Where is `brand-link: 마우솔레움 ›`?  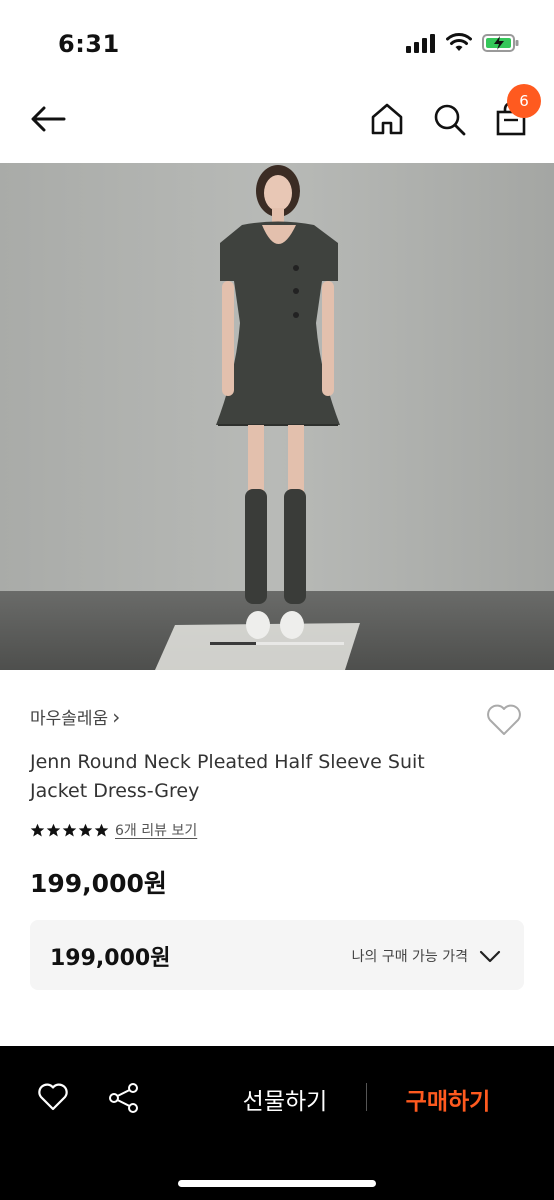
brand-link: 마우솔레움 › is located at coordinates (75, 717).